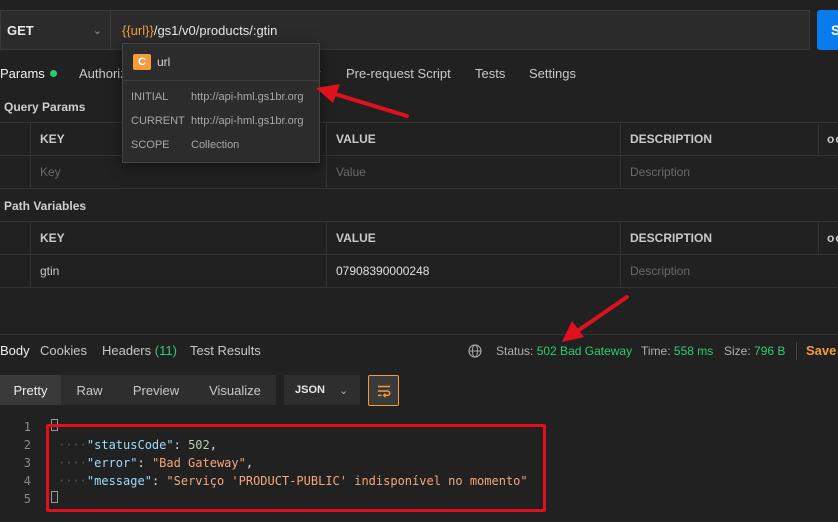 This screenshot has width=838, height=522. What do you see at coordinates (27, 445) in the screenshot?
I see `line-number: 2` at bounding box center [27, 445].